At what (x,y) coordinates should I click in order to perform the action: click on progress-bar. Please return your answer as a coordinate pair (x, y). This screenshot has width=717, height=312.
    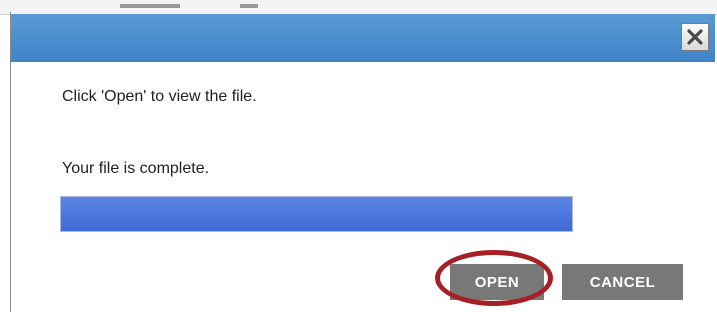
    Looking at the image, I should click on (316, 214).